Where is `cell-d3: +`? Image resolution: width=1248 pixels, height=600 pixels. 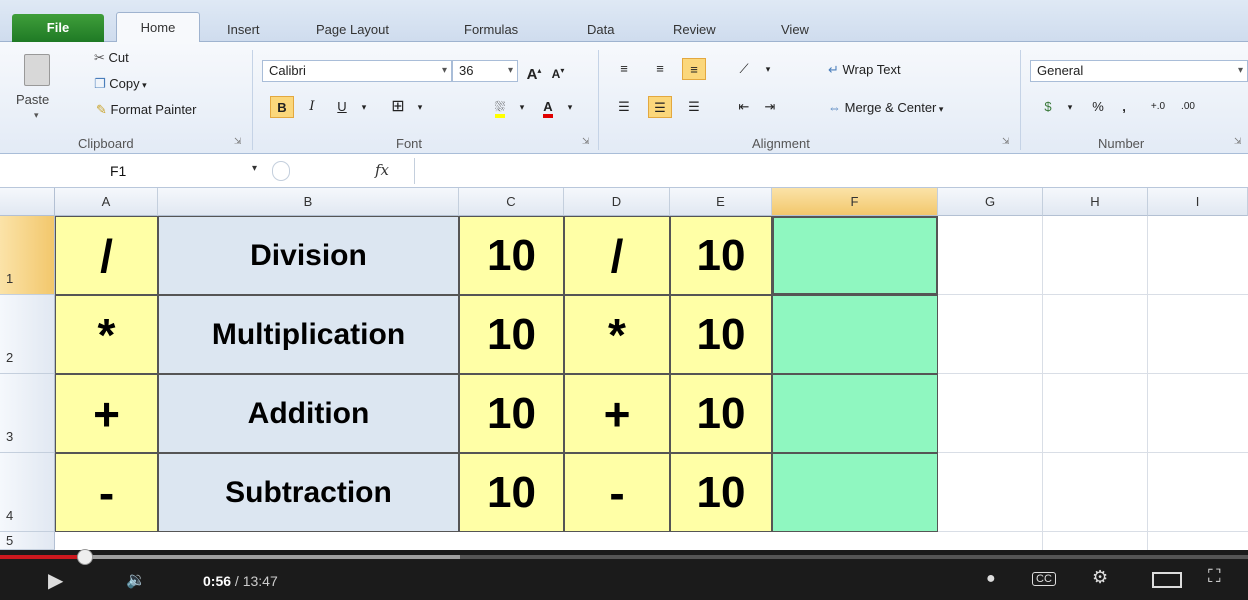
cell-d3: + is located at coordinates (617, 413).